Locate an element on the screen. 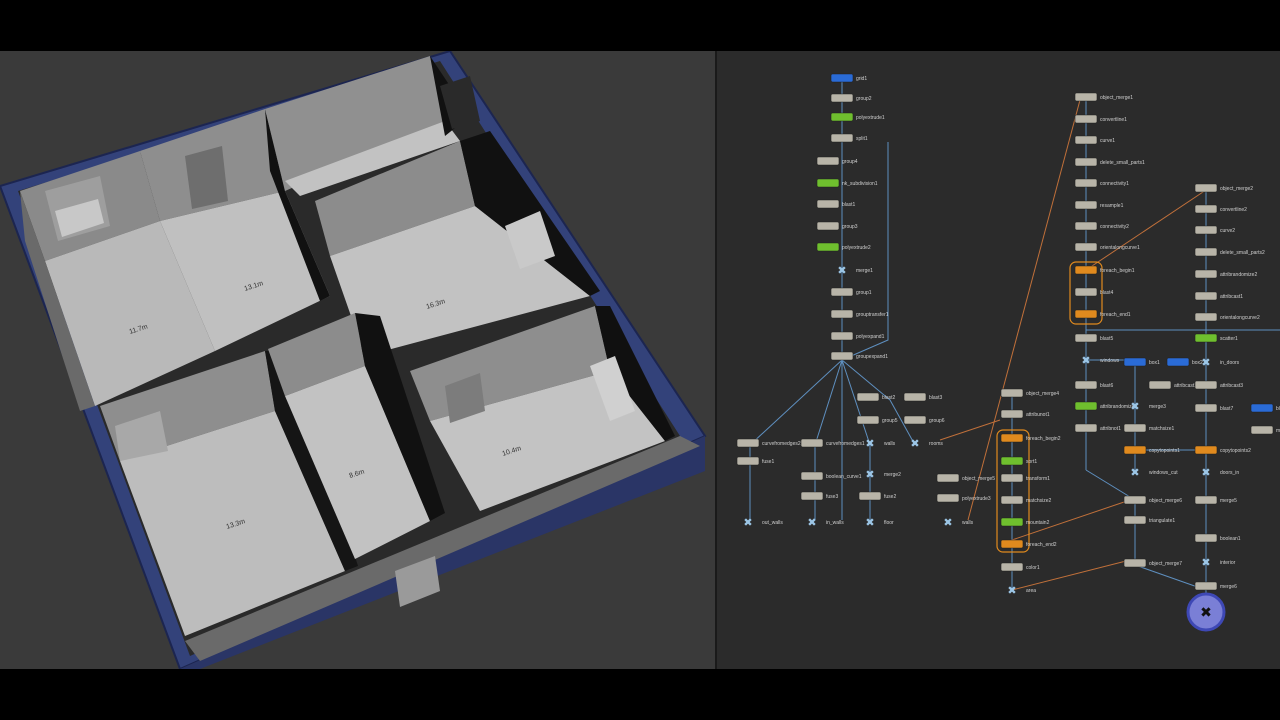 This screenshot has height=720, width=1280. node-connectivity1: connectivity1 is located at coordinates (1101, 183).